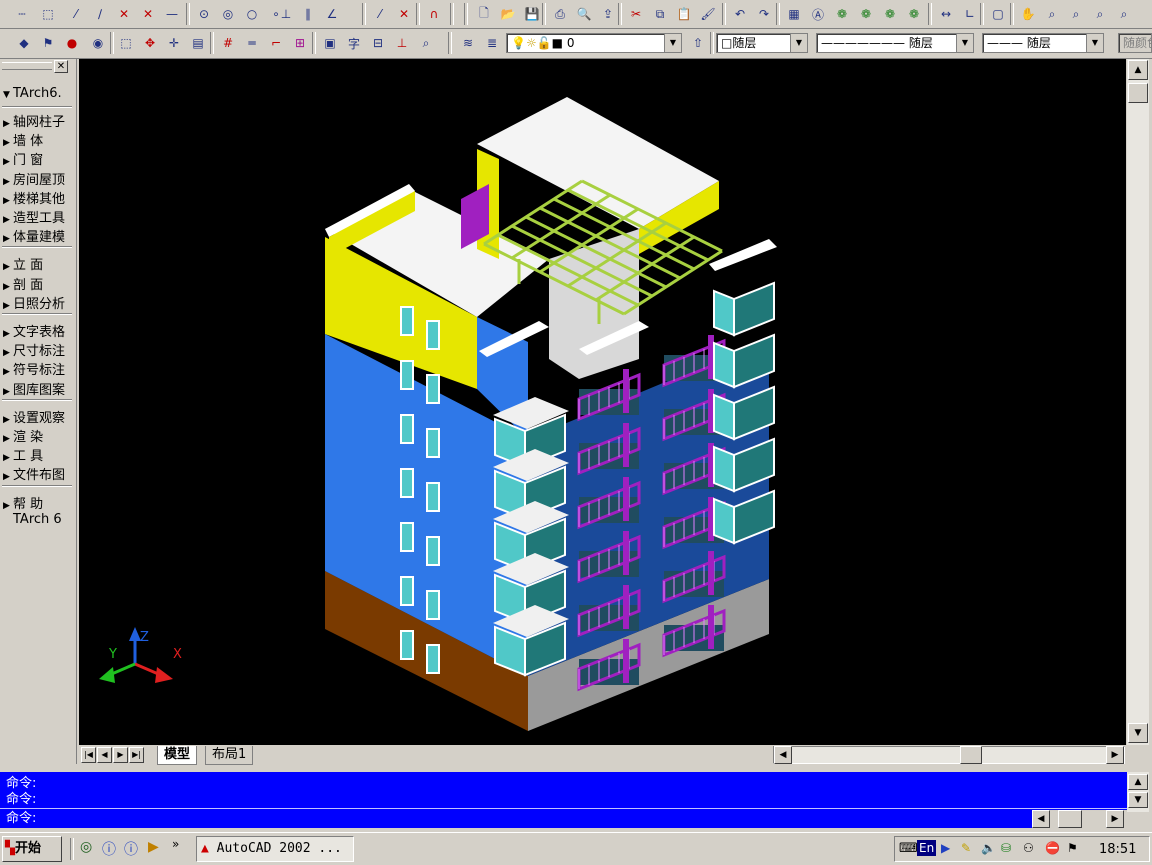  Describe the element at coordinates (332, 14) in the screenshot. I see `angle-icon: ∠` at that location.